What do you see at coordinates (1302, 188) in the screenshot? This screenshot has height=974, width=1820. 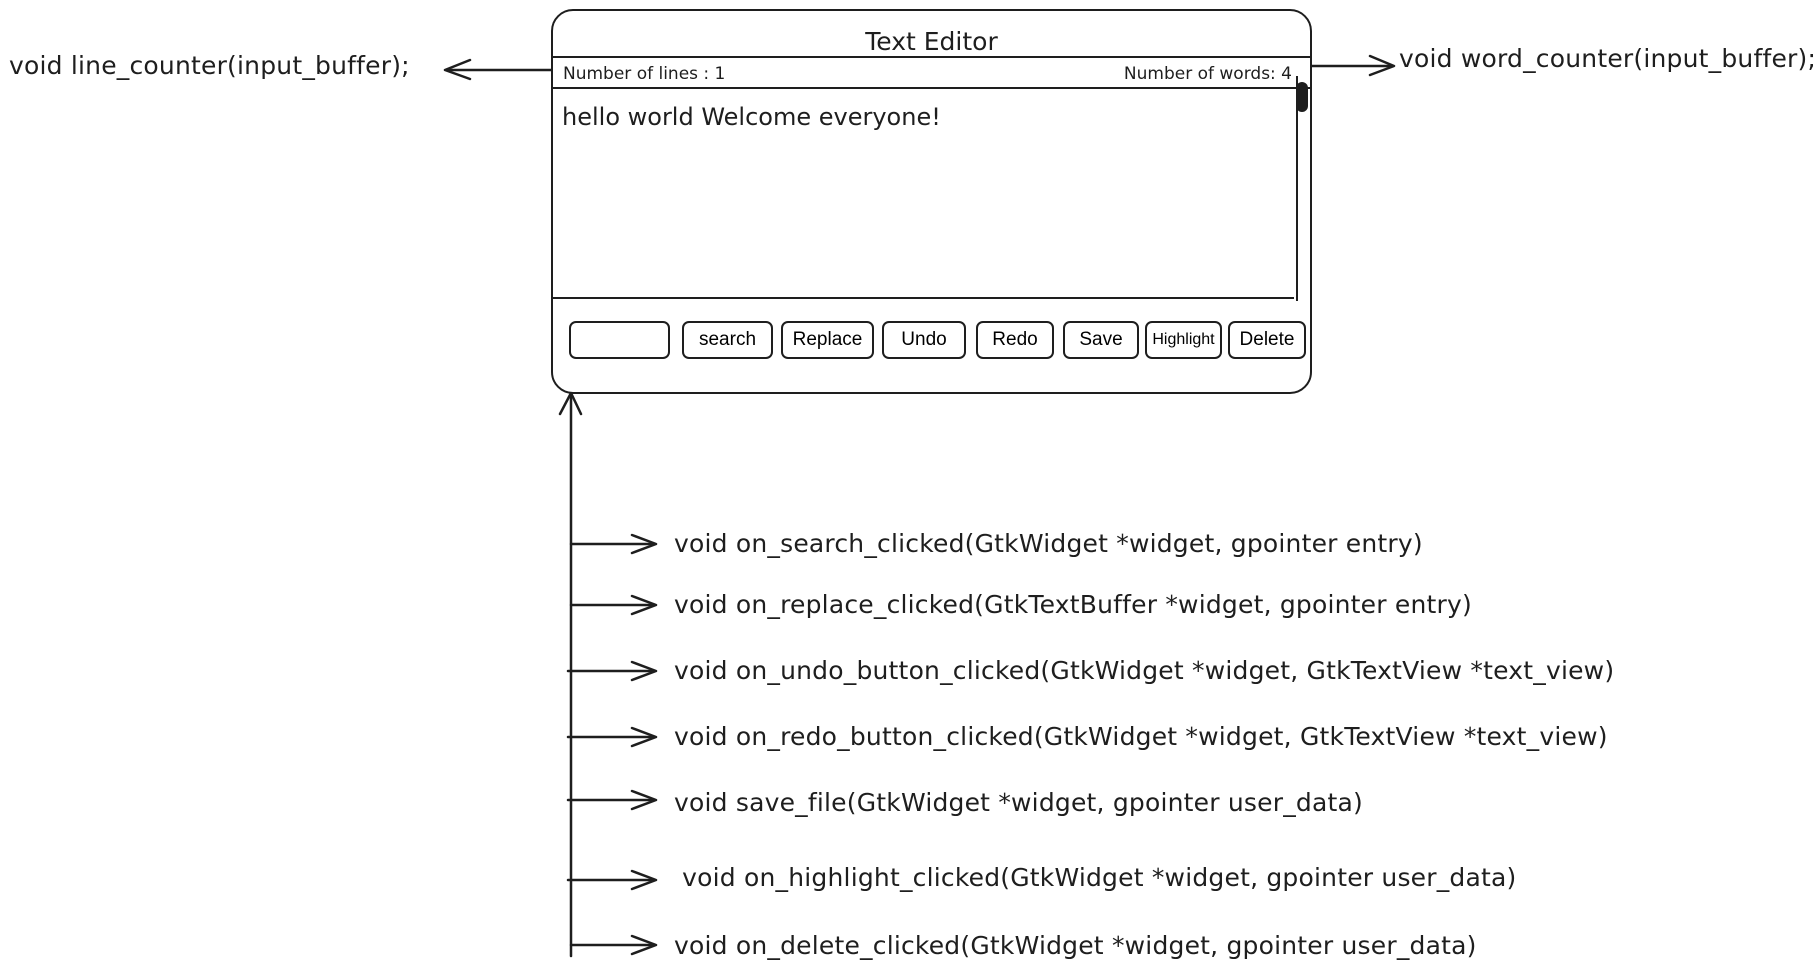 I see `vertical-scrollbar` at bounding box center [1302, 188].